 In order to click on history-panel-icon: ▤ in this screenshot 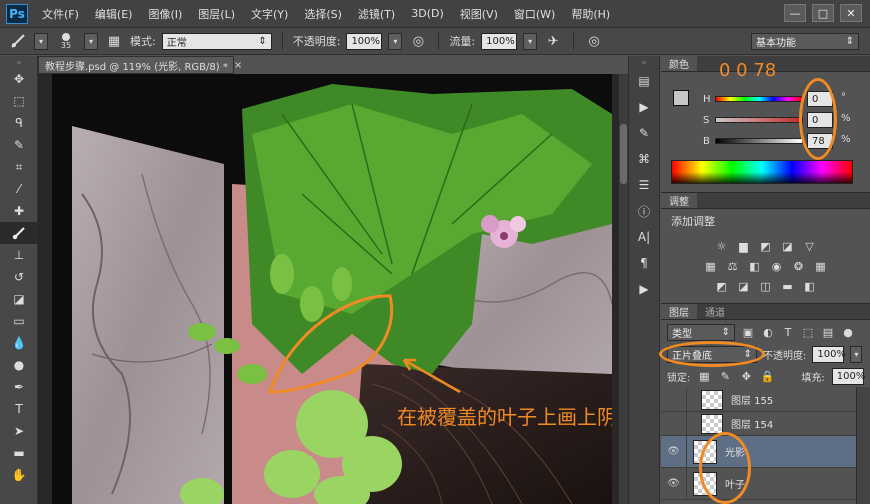, I will do `click(644, 81)`.